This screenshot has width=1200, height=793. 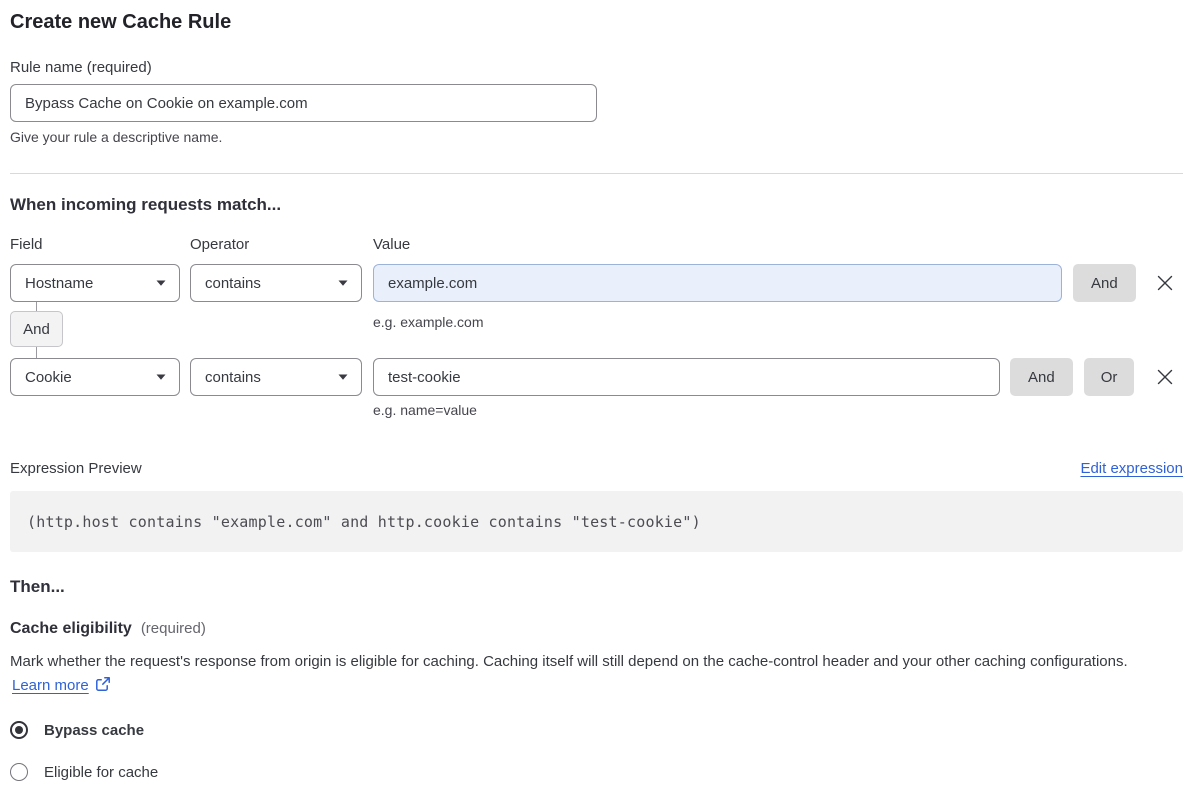 What do you see at coordinates (428, 322) in the screenshot?
I see `value-hint-row1: e.g. example.com` at bounding box center [428, 322].